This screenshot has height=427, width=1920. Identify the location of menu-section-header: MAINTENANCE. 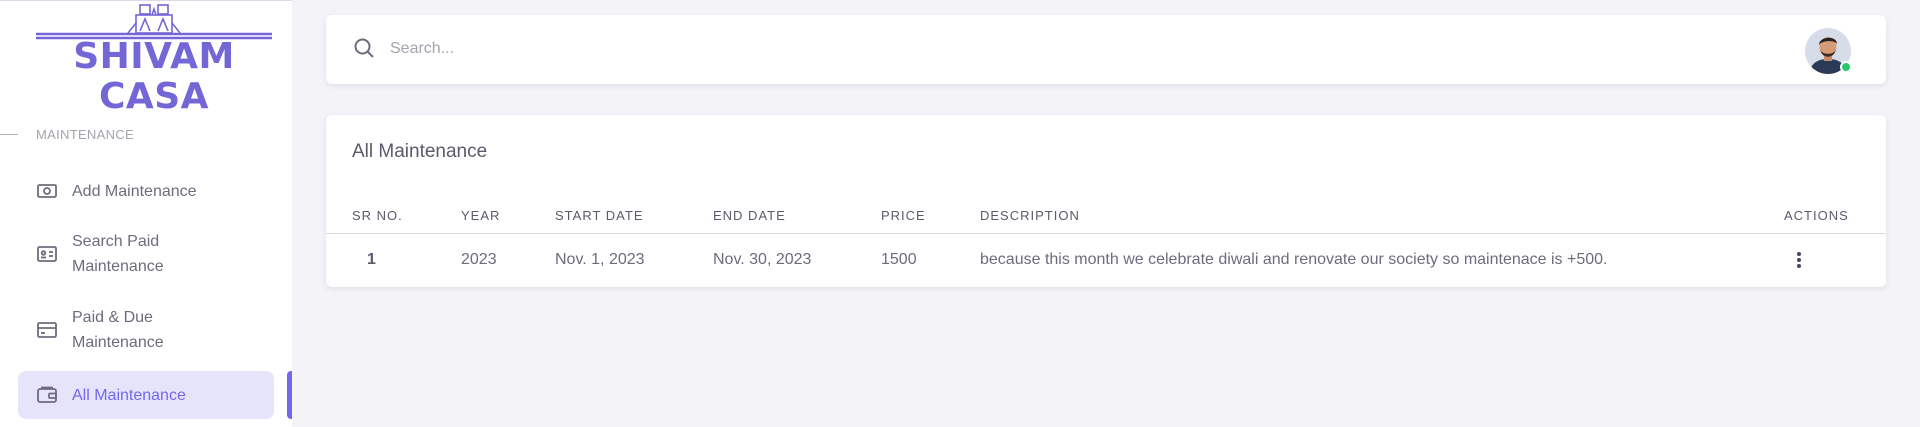
(146, 135).